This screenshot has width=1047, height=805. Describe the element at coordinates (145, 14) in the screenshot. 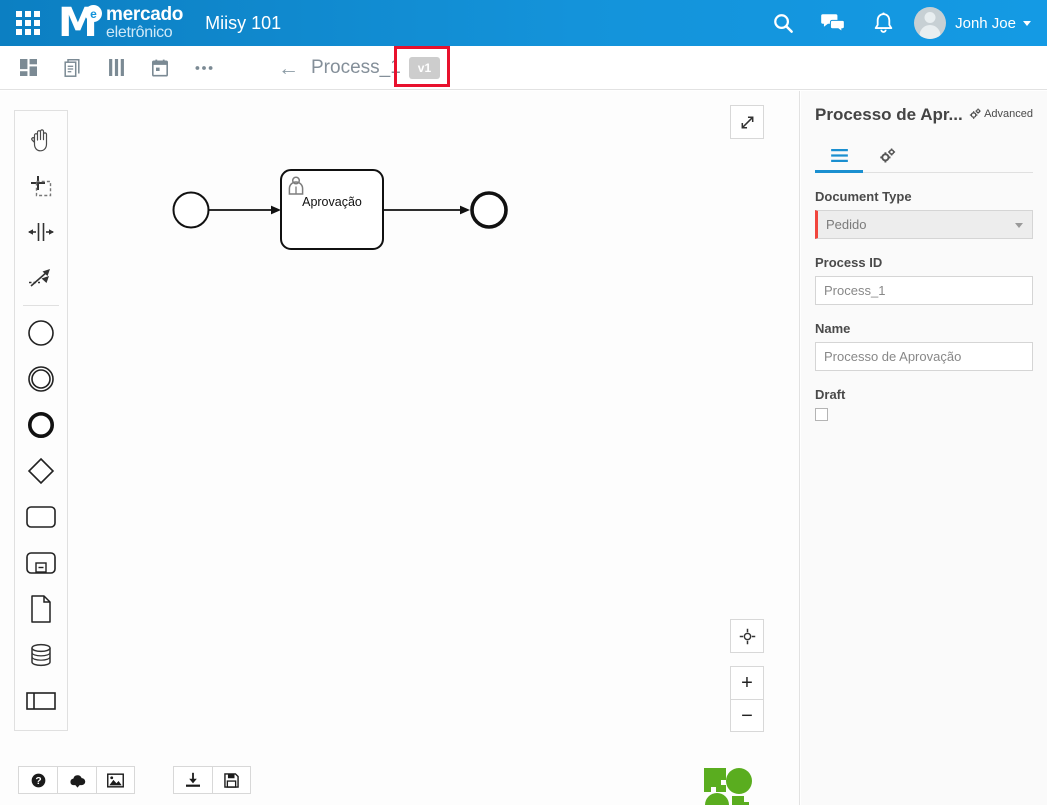

I see `brand-line1: mercado` at that location.